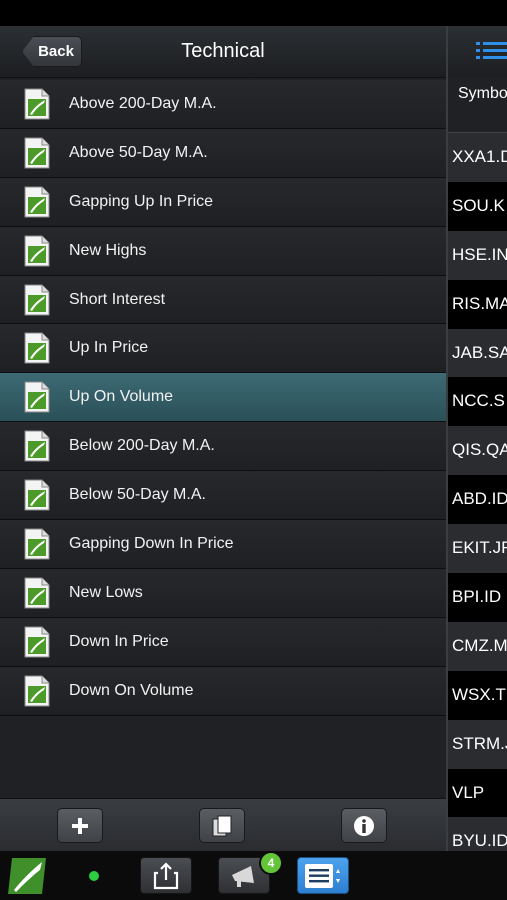 This screenshot has width=507, height=900. Describe the element at coordinates (106, 592) in the screenshot. I see `list-item-label: New Lows` at that location.